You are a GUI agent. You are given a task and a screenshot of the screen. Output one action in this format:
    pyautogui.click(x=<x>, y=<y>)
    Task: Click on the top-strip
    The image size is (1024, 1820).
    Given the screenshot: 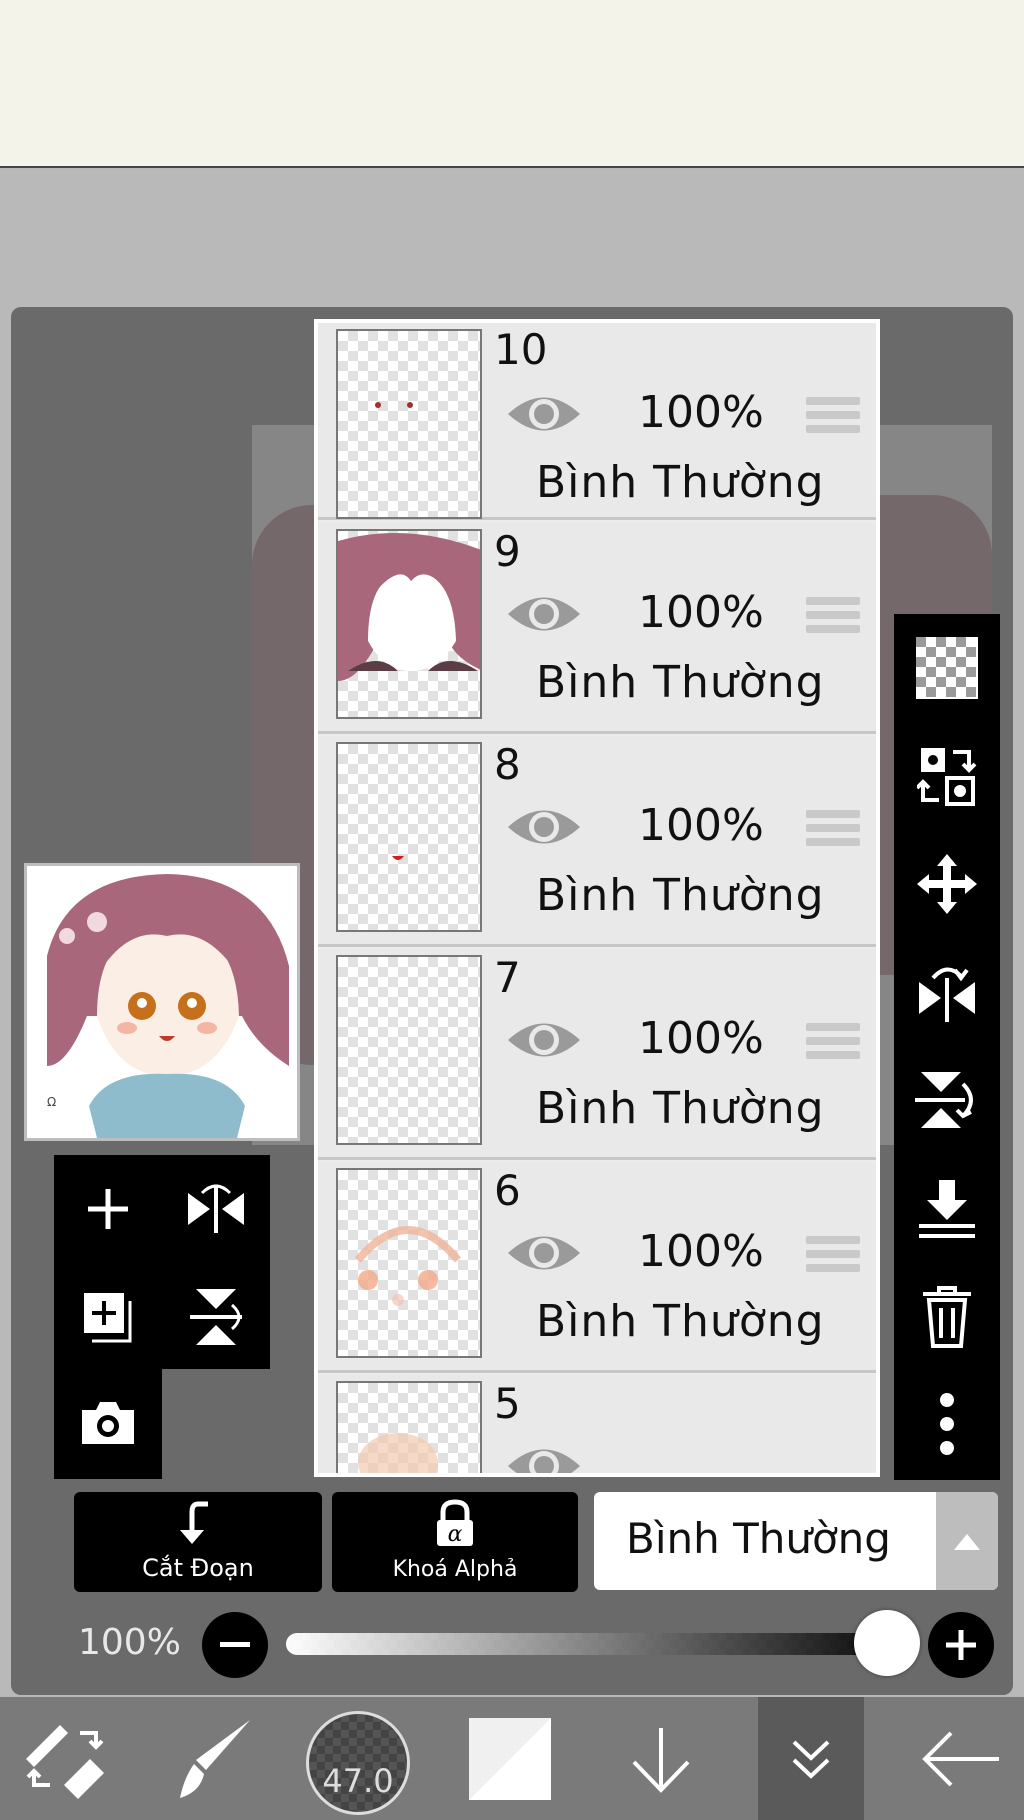 What is the action you would take?
    pyautogui.click(x=512, y=84)
    